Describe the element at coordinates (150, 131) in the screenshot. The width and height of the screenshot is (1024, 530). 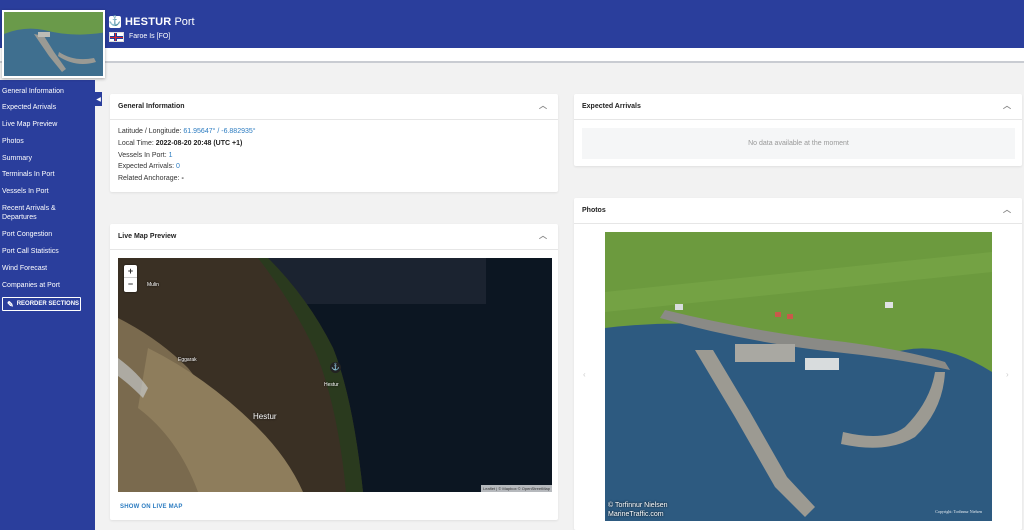
I see `latlon-label: Latitude / Longitude:` at that location.